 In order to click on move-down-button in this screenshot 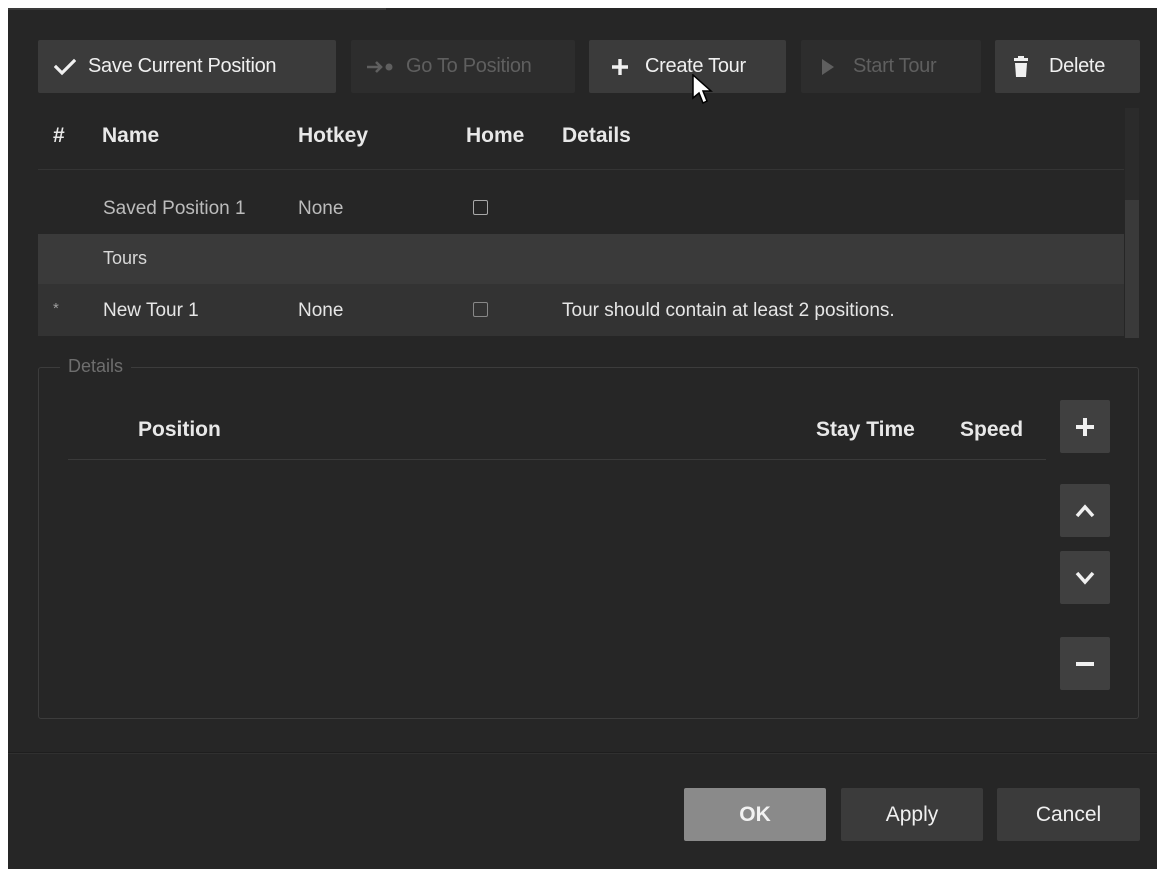, I will do `click(1085, 577)`.